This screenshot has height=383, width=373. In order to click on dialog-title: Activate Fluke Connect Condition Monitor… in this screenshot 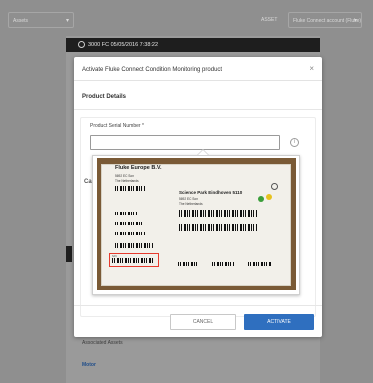, I will do `click(152, 70)`.